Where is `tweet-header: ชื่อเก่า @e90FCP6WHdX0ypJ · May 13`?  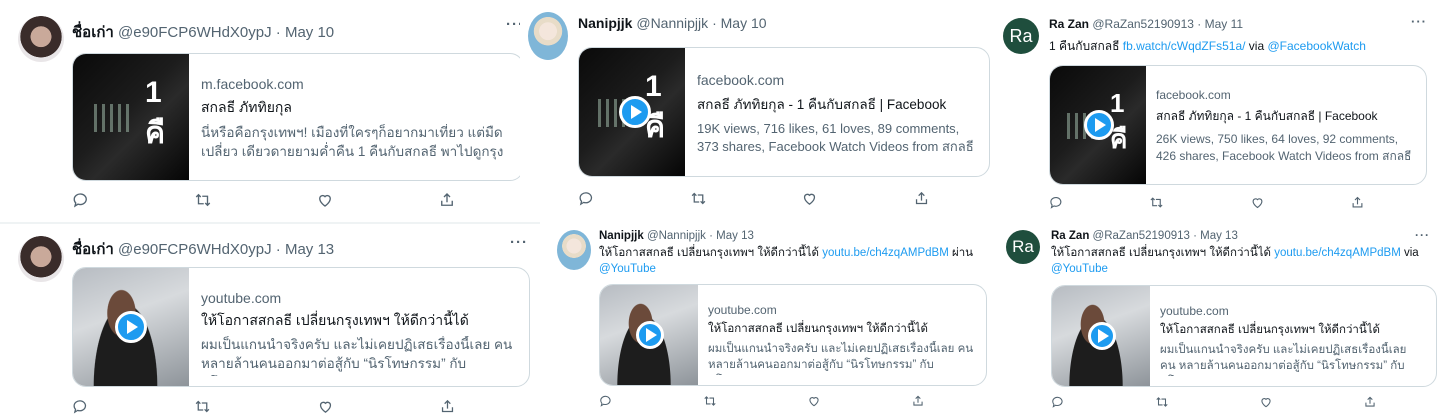 tweet-header: ชื่อเก่า @e90FCP6WHdX0ypJ · May 13 is located at coordinates (203, 249).